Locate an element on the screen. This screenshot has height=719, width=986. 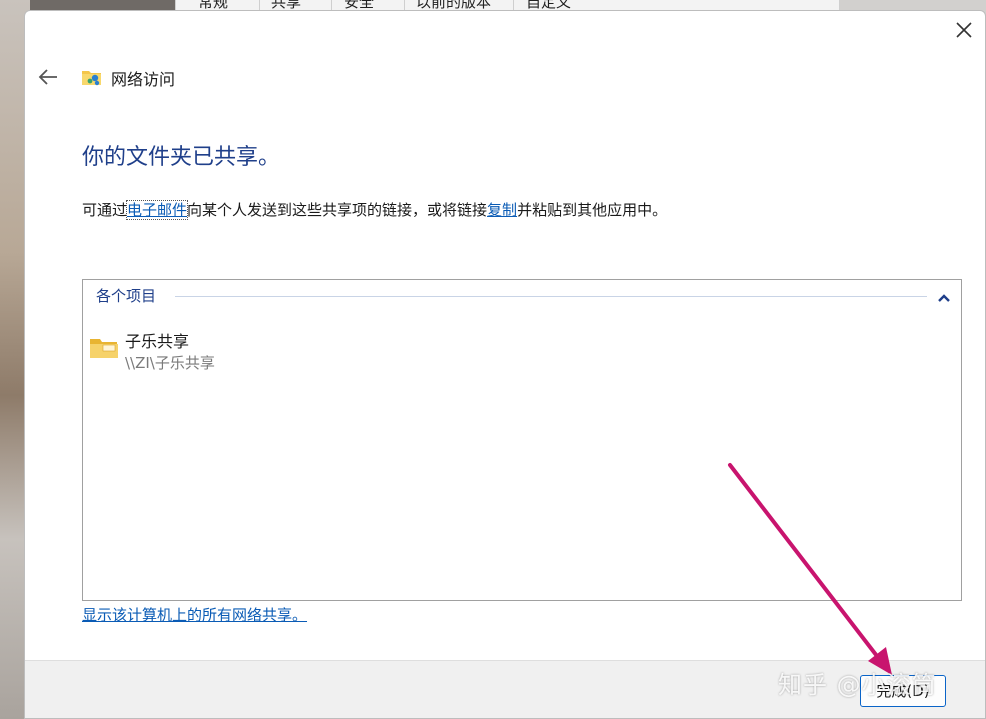
watermark: 知乎 @小滚筒 is located at coordinates (857, 685).